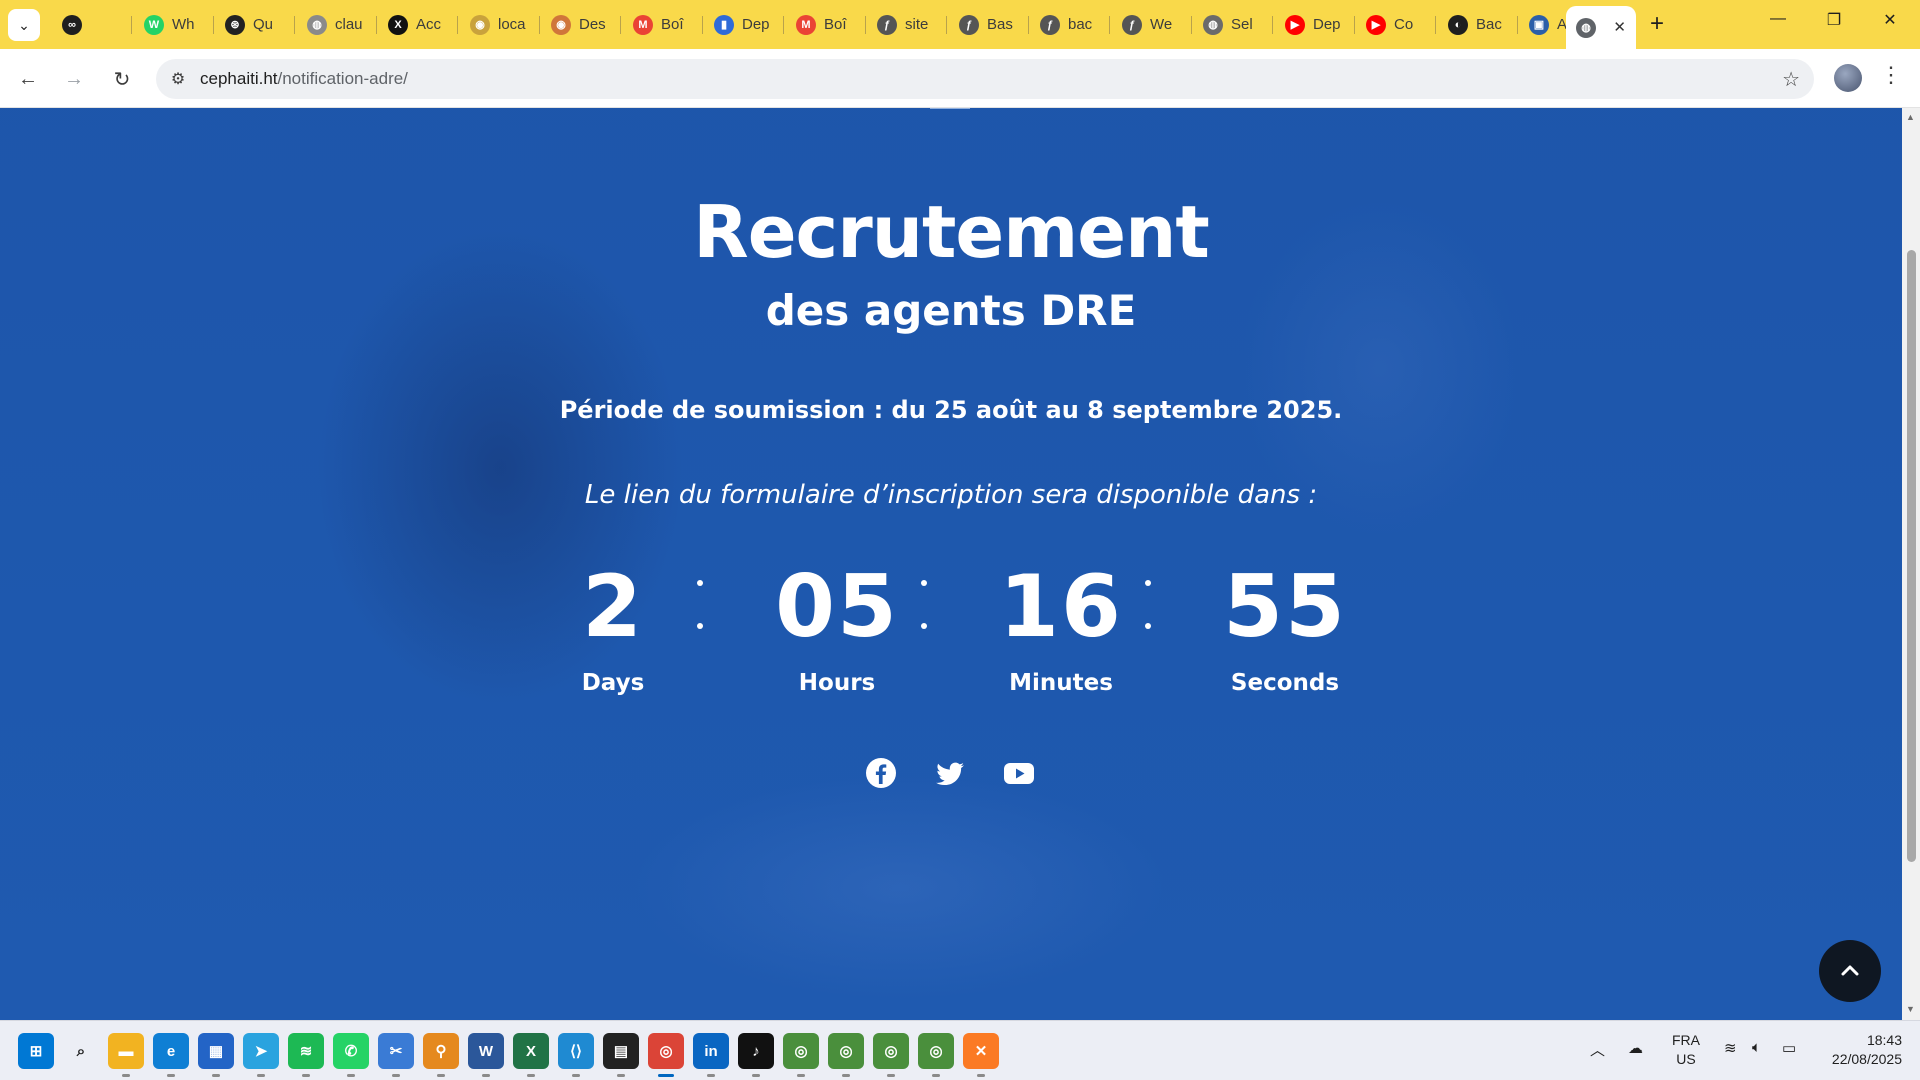  Describe the element at coordinates (1789, 1048) in the screenshot. I see `battery-icon: ▭` at that location.